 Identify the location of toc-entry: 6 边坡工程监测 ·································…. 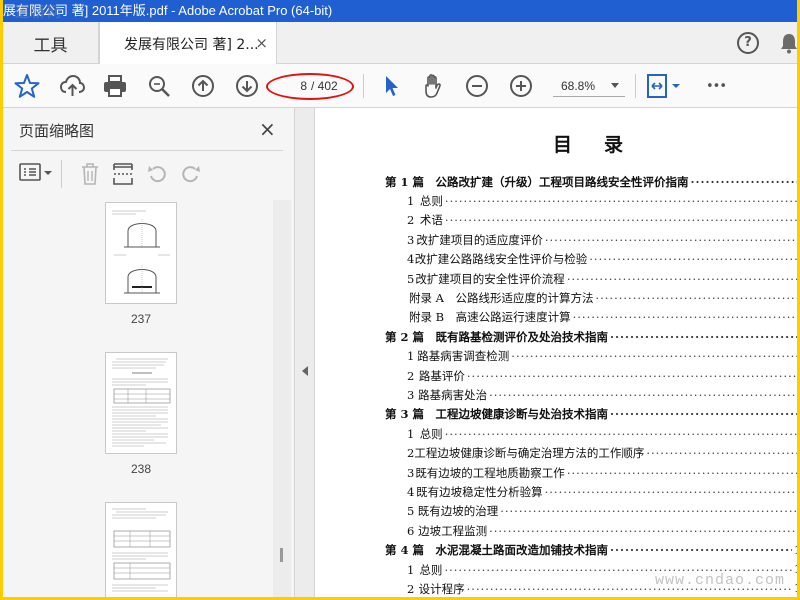
(591, 530).